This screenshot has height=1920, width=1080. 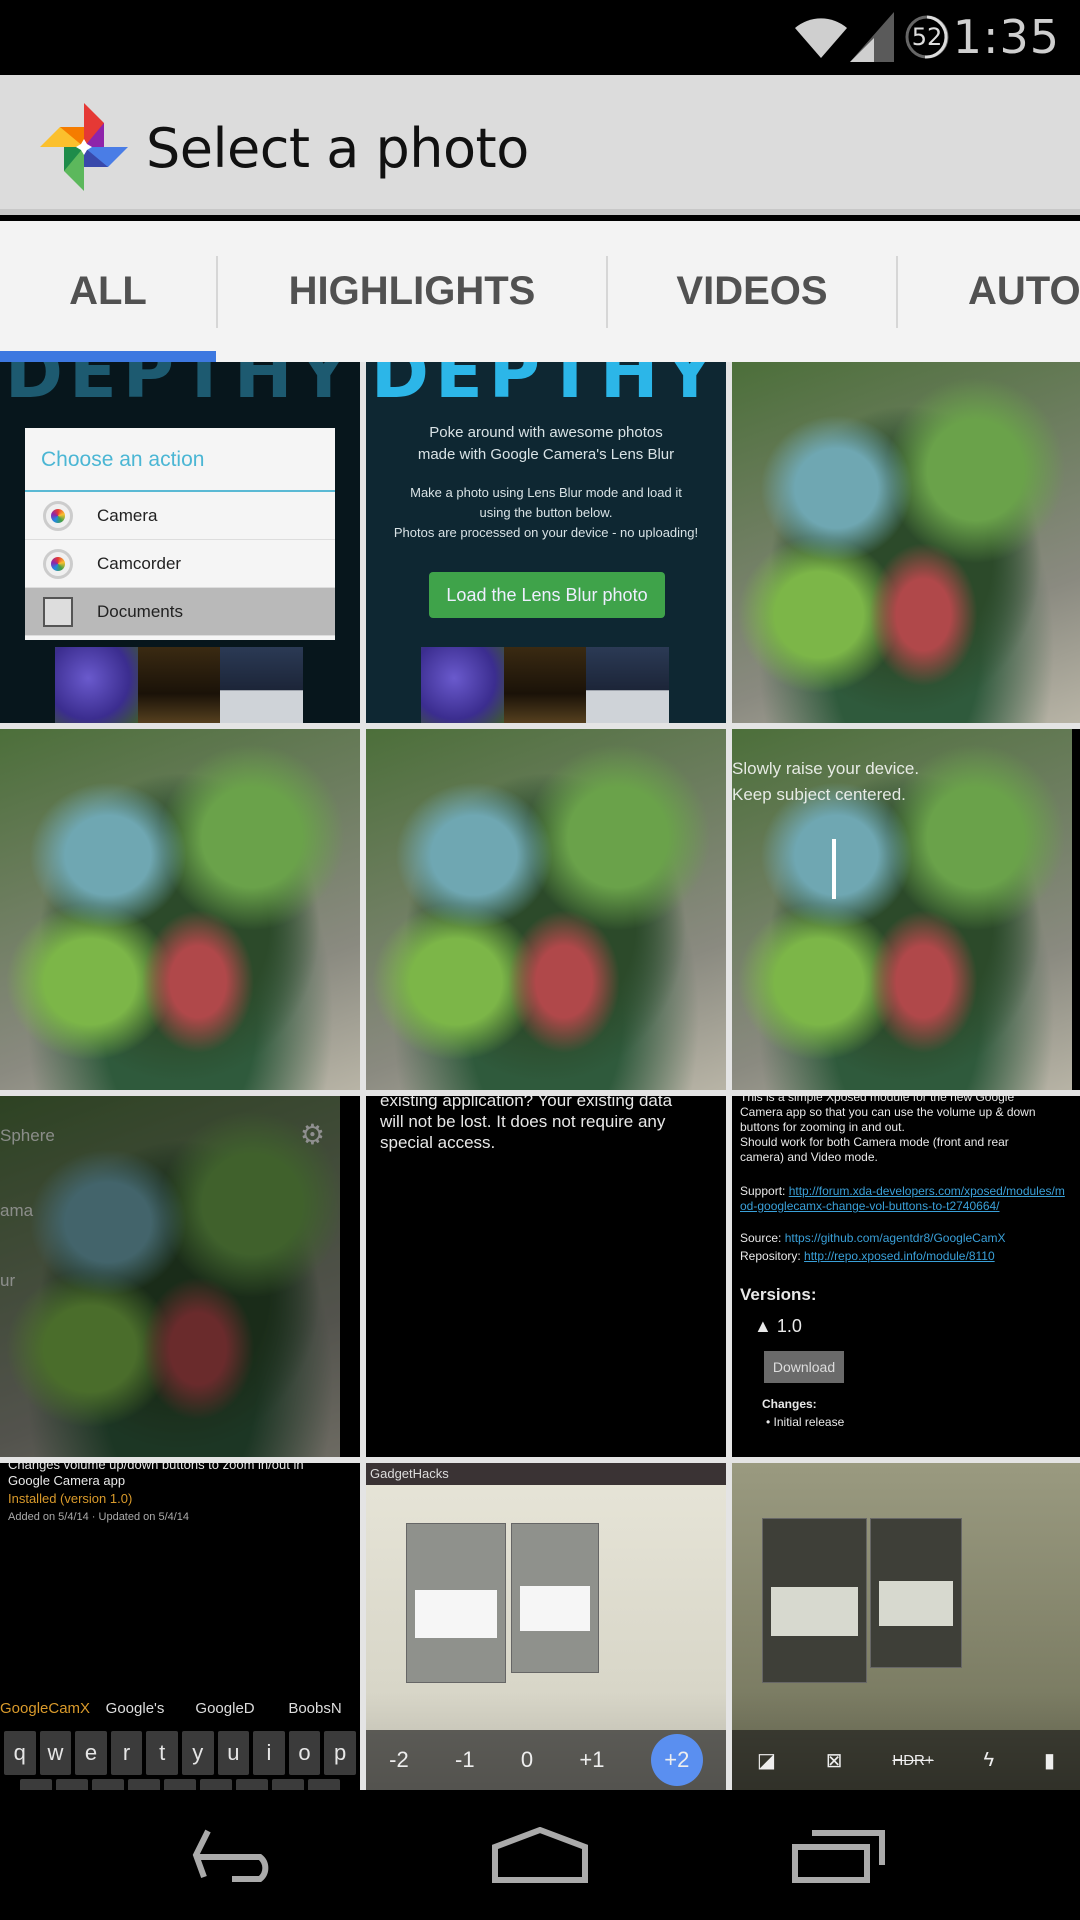 I want to click on ev-value: -1, so click(x=465, y=1759).